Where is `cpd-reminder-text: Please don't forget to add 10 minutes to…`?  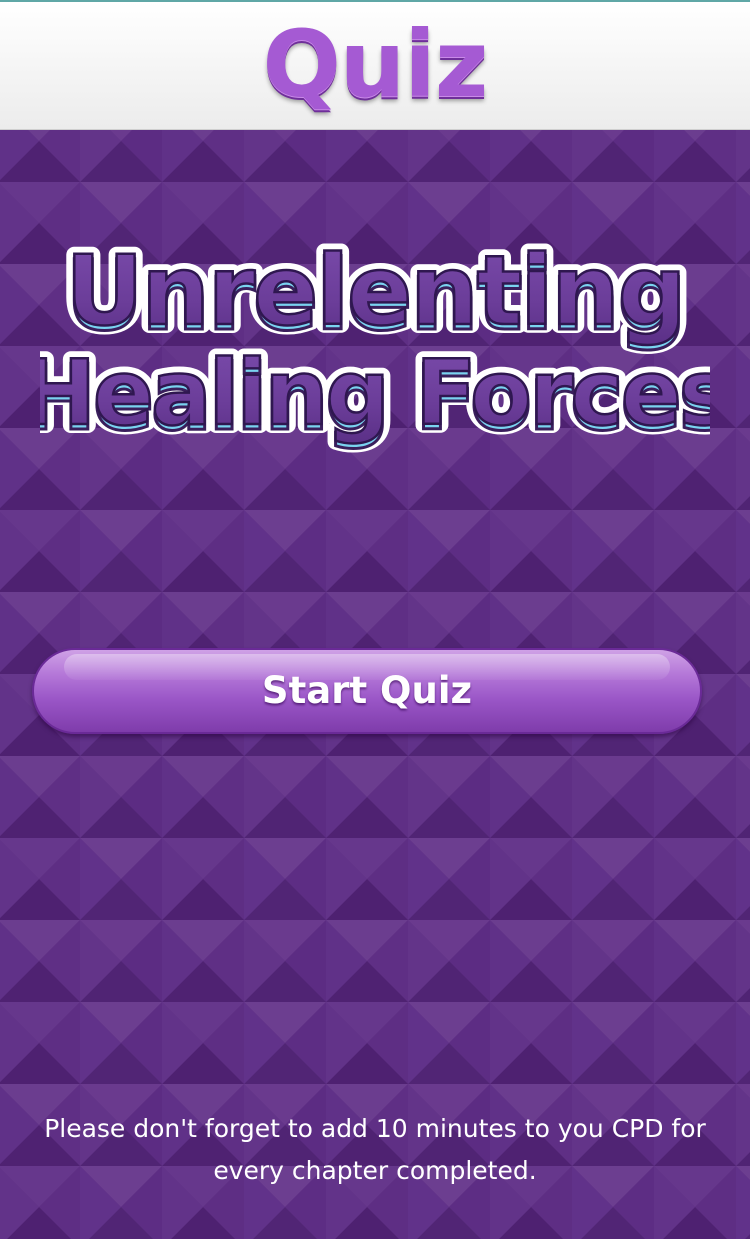 cpd-reminder-text: Please don't forget to add 10 minutes to… is located at coordinates (375, 1149).